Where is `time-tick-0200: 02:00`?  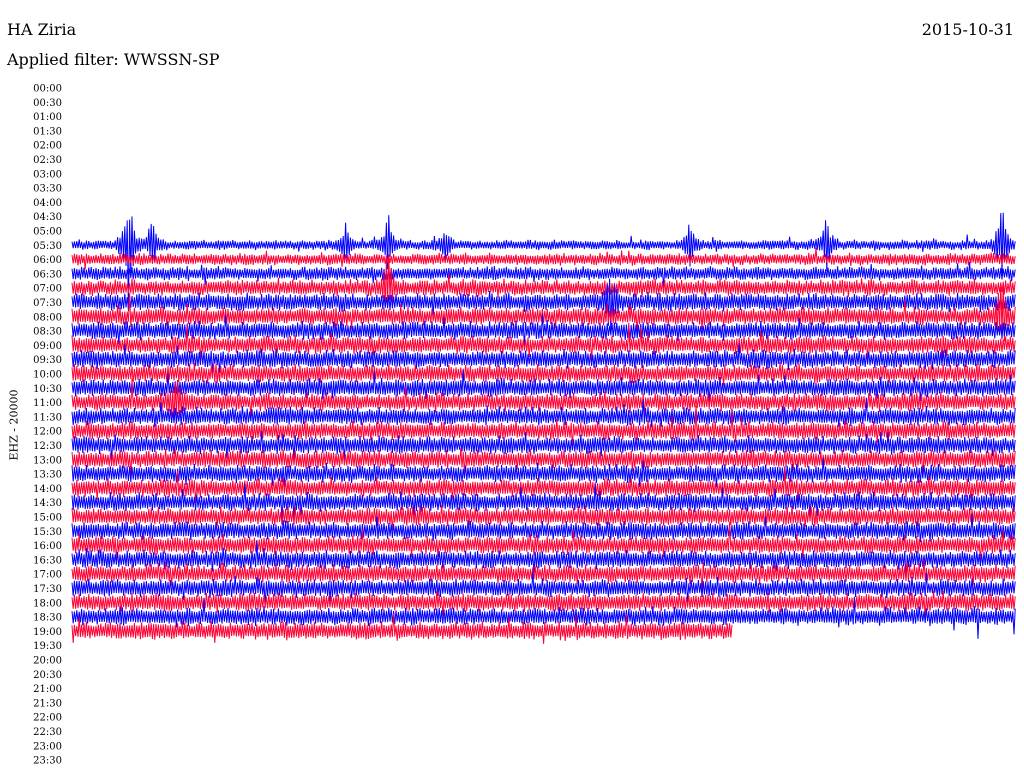
time-tick-0200: 02:00 is located at coordinates (47, 146).